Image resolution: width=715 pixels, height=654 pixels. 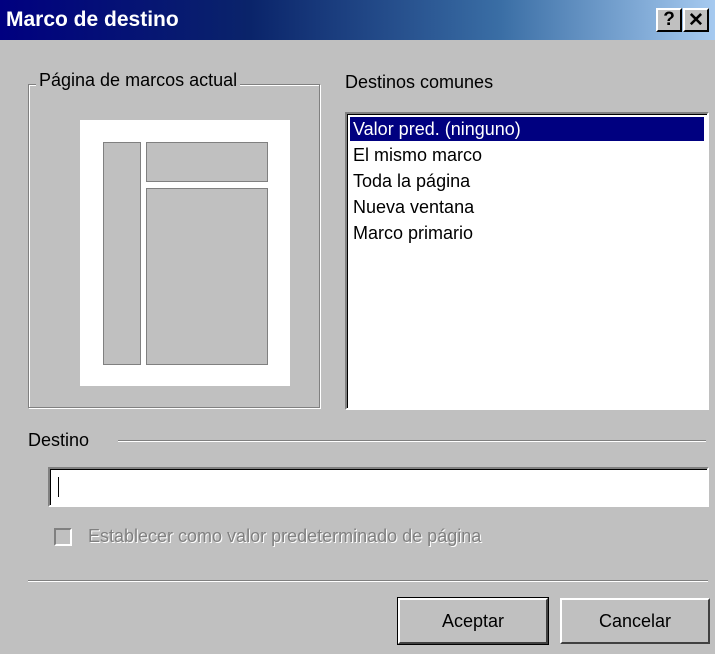 What do you see at coordinates (669, 20) in the screenshot?
I see `help-button: ?` at bounding box center [669, 20].